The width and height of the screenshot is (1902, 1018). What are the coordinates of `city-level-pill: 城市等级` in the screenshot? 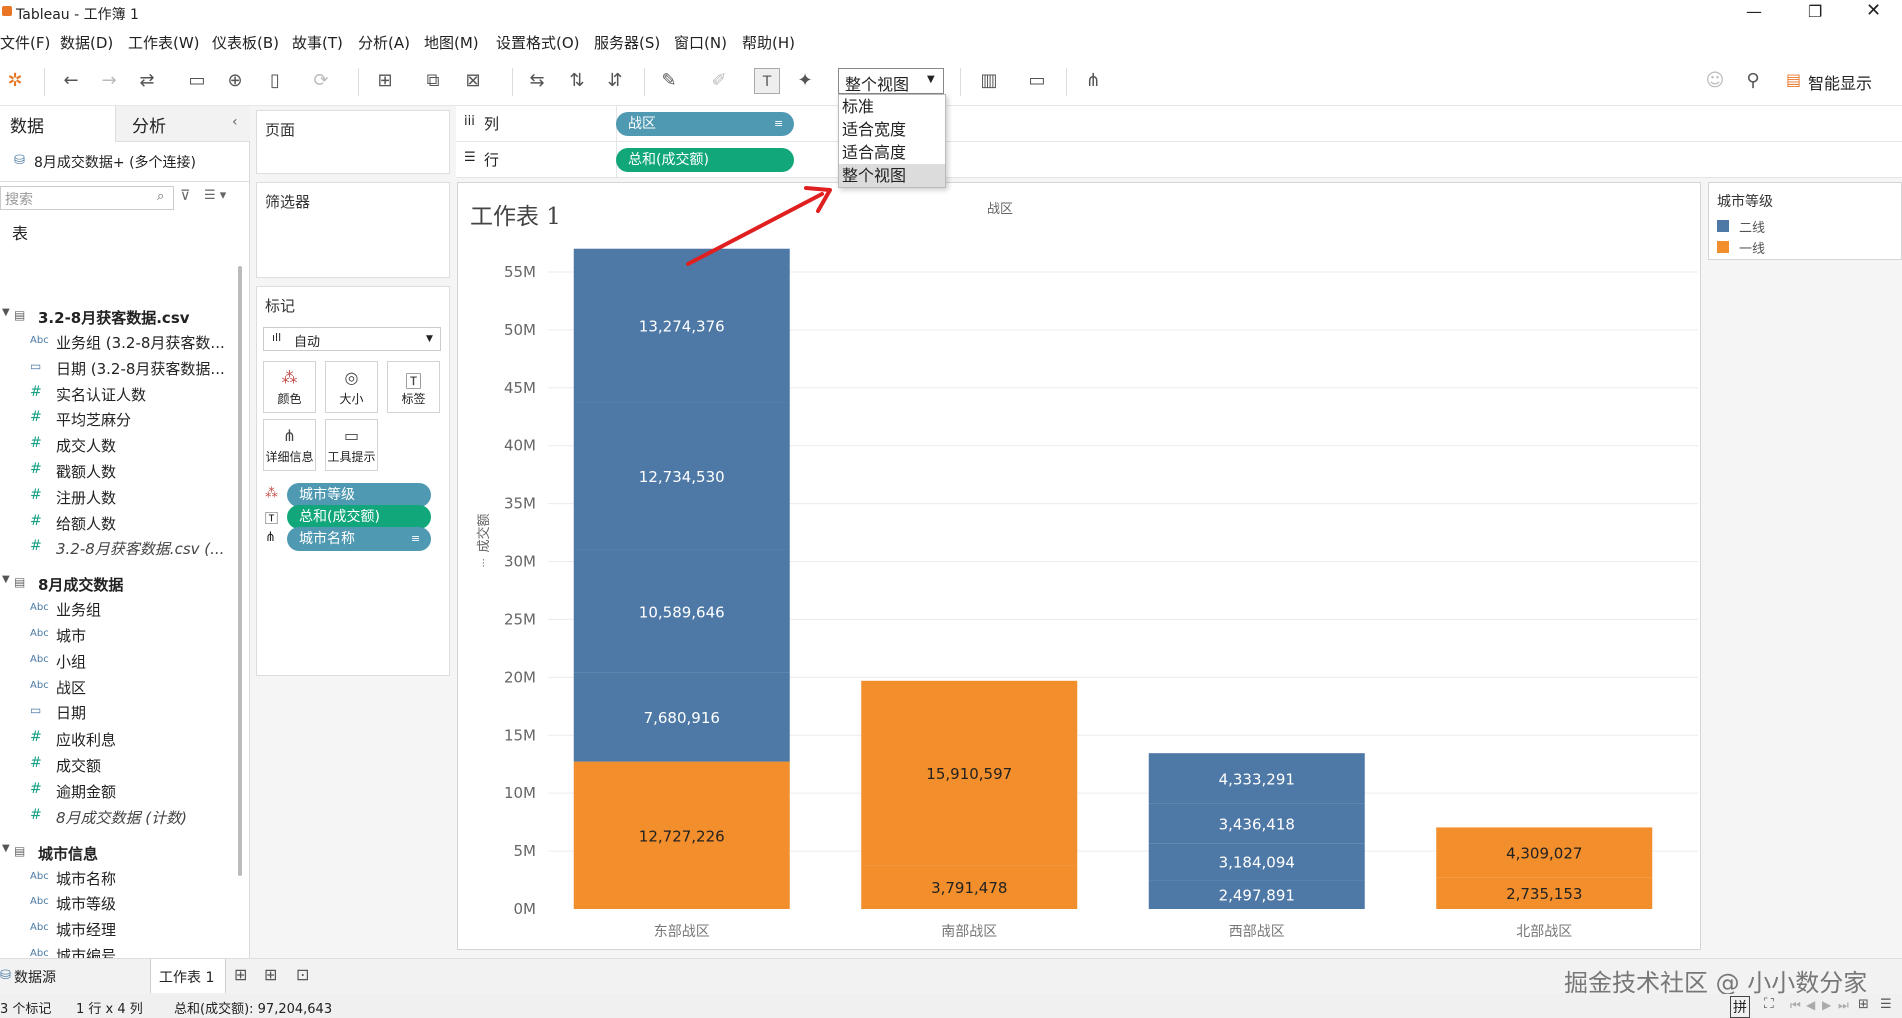 It's located at (359, 495).